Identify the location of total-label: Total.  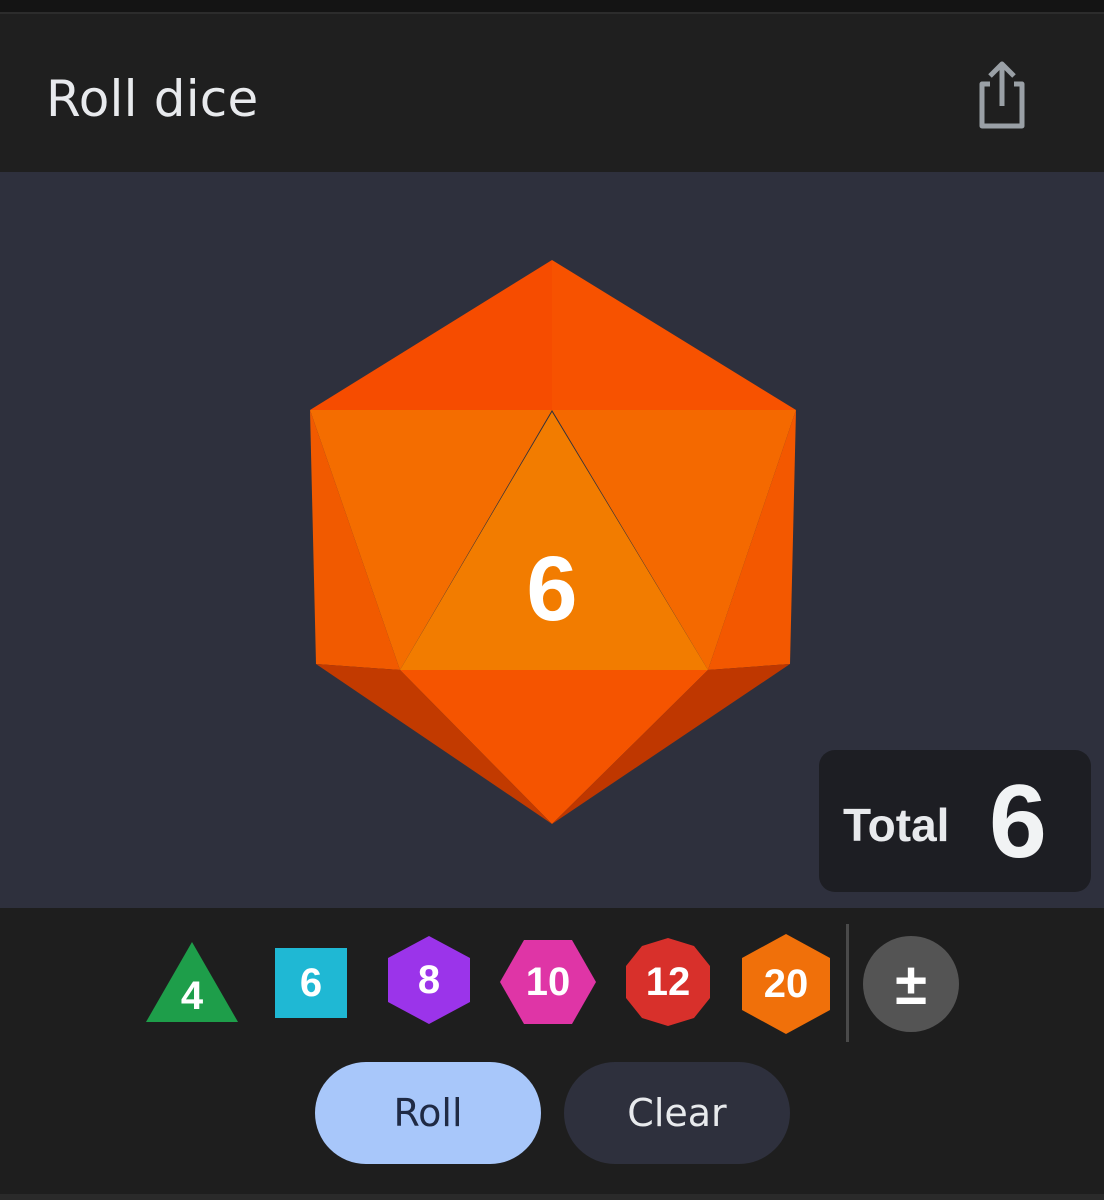
(896, 825).